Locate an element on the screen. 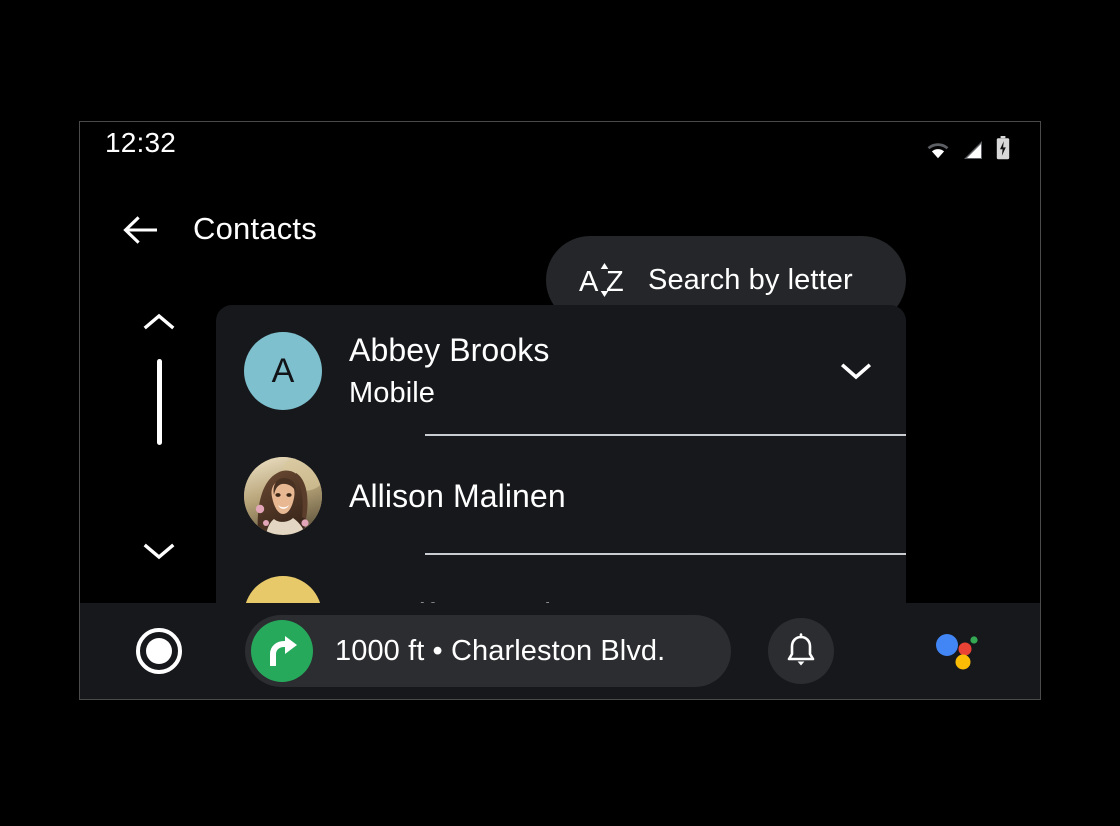  back-arrow-icon is located at coordinates (141, 230).